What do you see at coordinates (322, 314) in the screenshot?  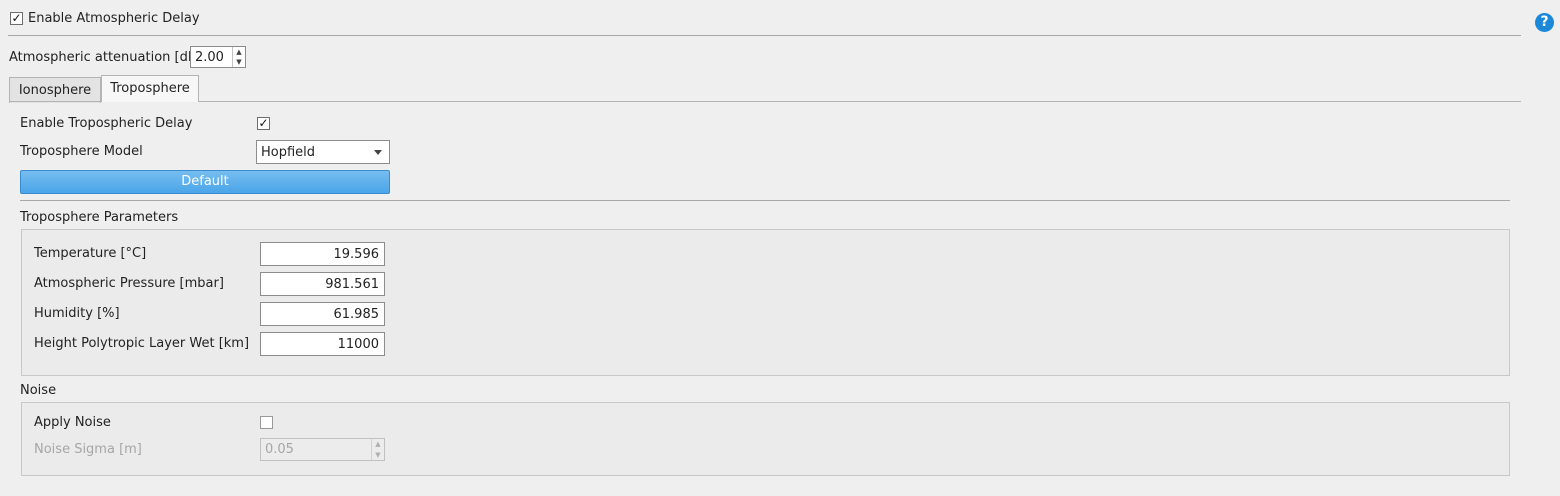 I see `humidity-input: 61.985` at bounding box center [322, 314].